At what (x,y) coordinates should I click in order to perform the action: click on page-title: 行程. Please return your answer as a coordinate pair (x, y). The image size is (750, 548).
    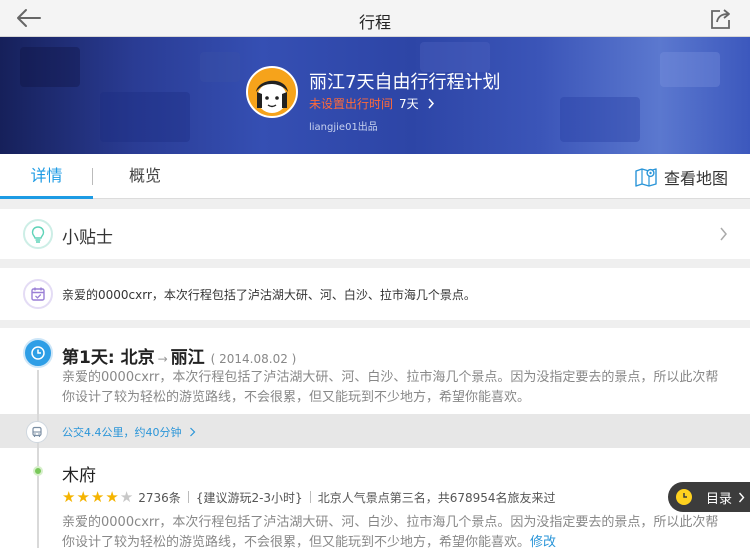
    Looking at the image, I should click on (374, 22).